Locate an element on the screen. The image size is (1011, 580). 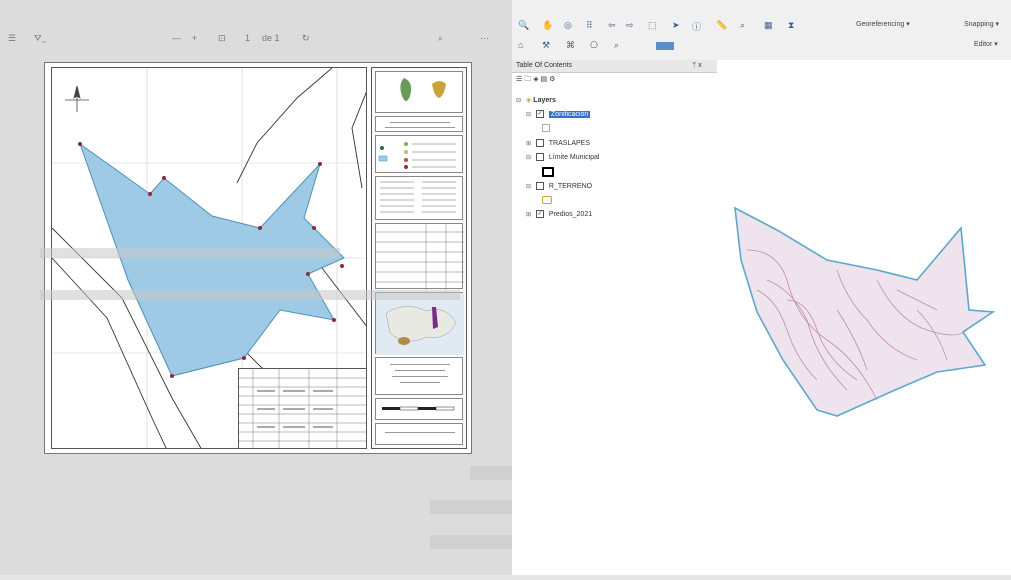
location-map is located at coordinates (420, 324).